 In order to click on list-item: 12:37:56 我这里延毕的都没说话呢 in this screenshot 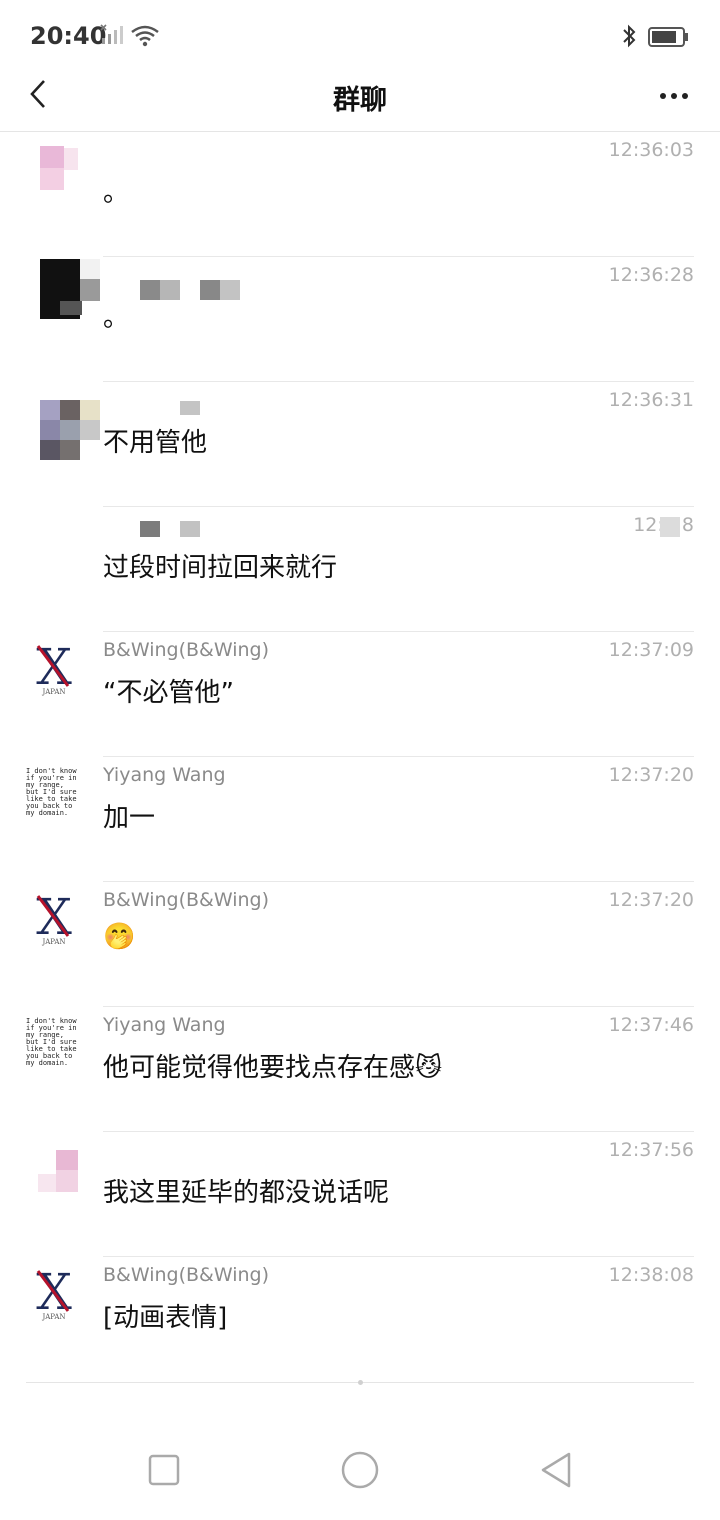, I will do `click(360, 1194)`.